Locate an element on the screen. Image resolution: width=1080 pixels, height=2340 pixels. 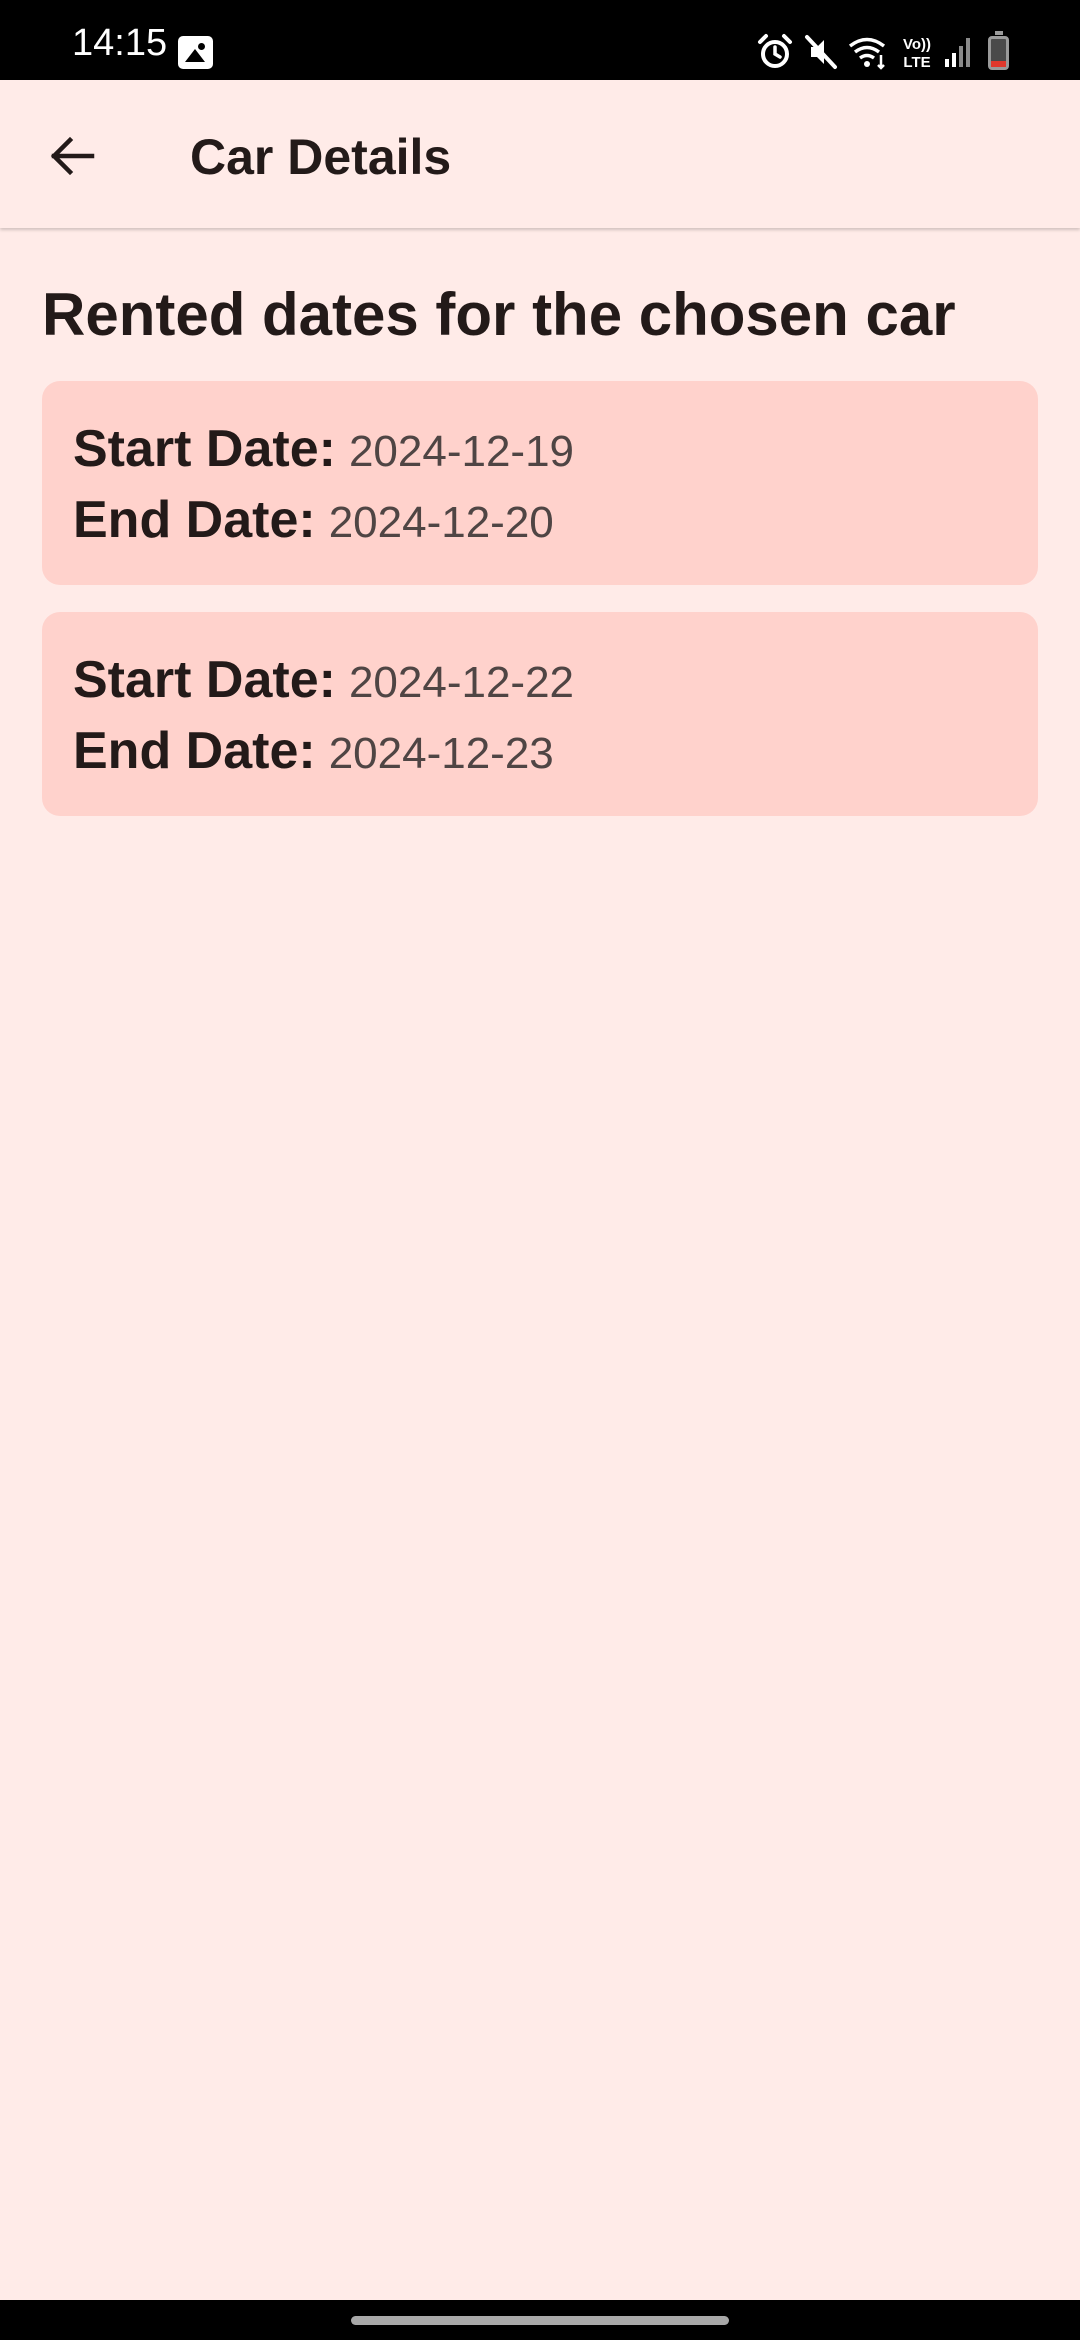
status-time: 14:15 is located at coordinates (120, 43).